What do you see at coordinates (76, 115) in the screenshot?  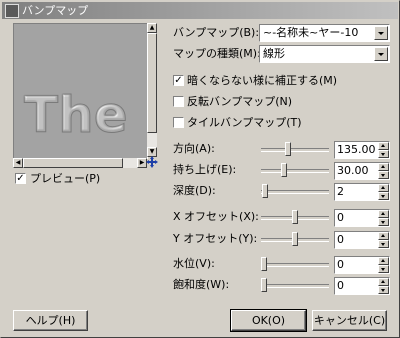 I see `preview-text: The` at bounding box center [76, 115].